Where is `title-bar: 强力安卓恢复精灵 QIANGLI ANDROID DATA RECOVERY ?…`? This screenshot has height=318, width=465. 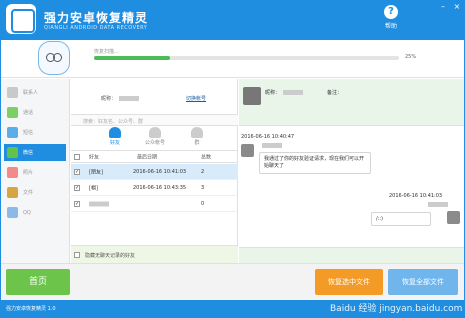 title-bar: 强力安卓恢复精灵 QIANGLI ANDROID DATA RECOVERY ?… is located at coordinates (232, 20).